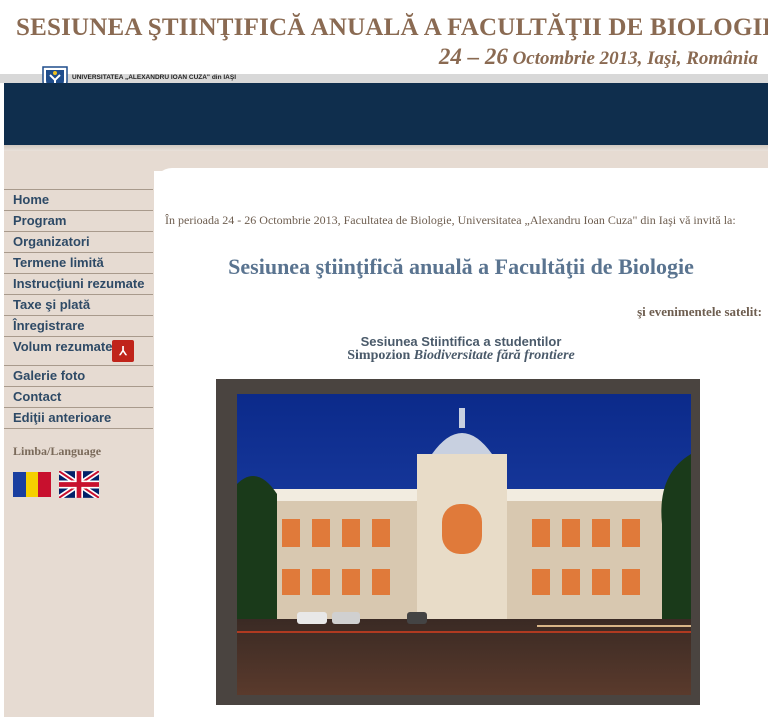  Describe the element at coordinates (380, 355) in the screenshot. I see `symposium-prefix: Simpozion` at that location.